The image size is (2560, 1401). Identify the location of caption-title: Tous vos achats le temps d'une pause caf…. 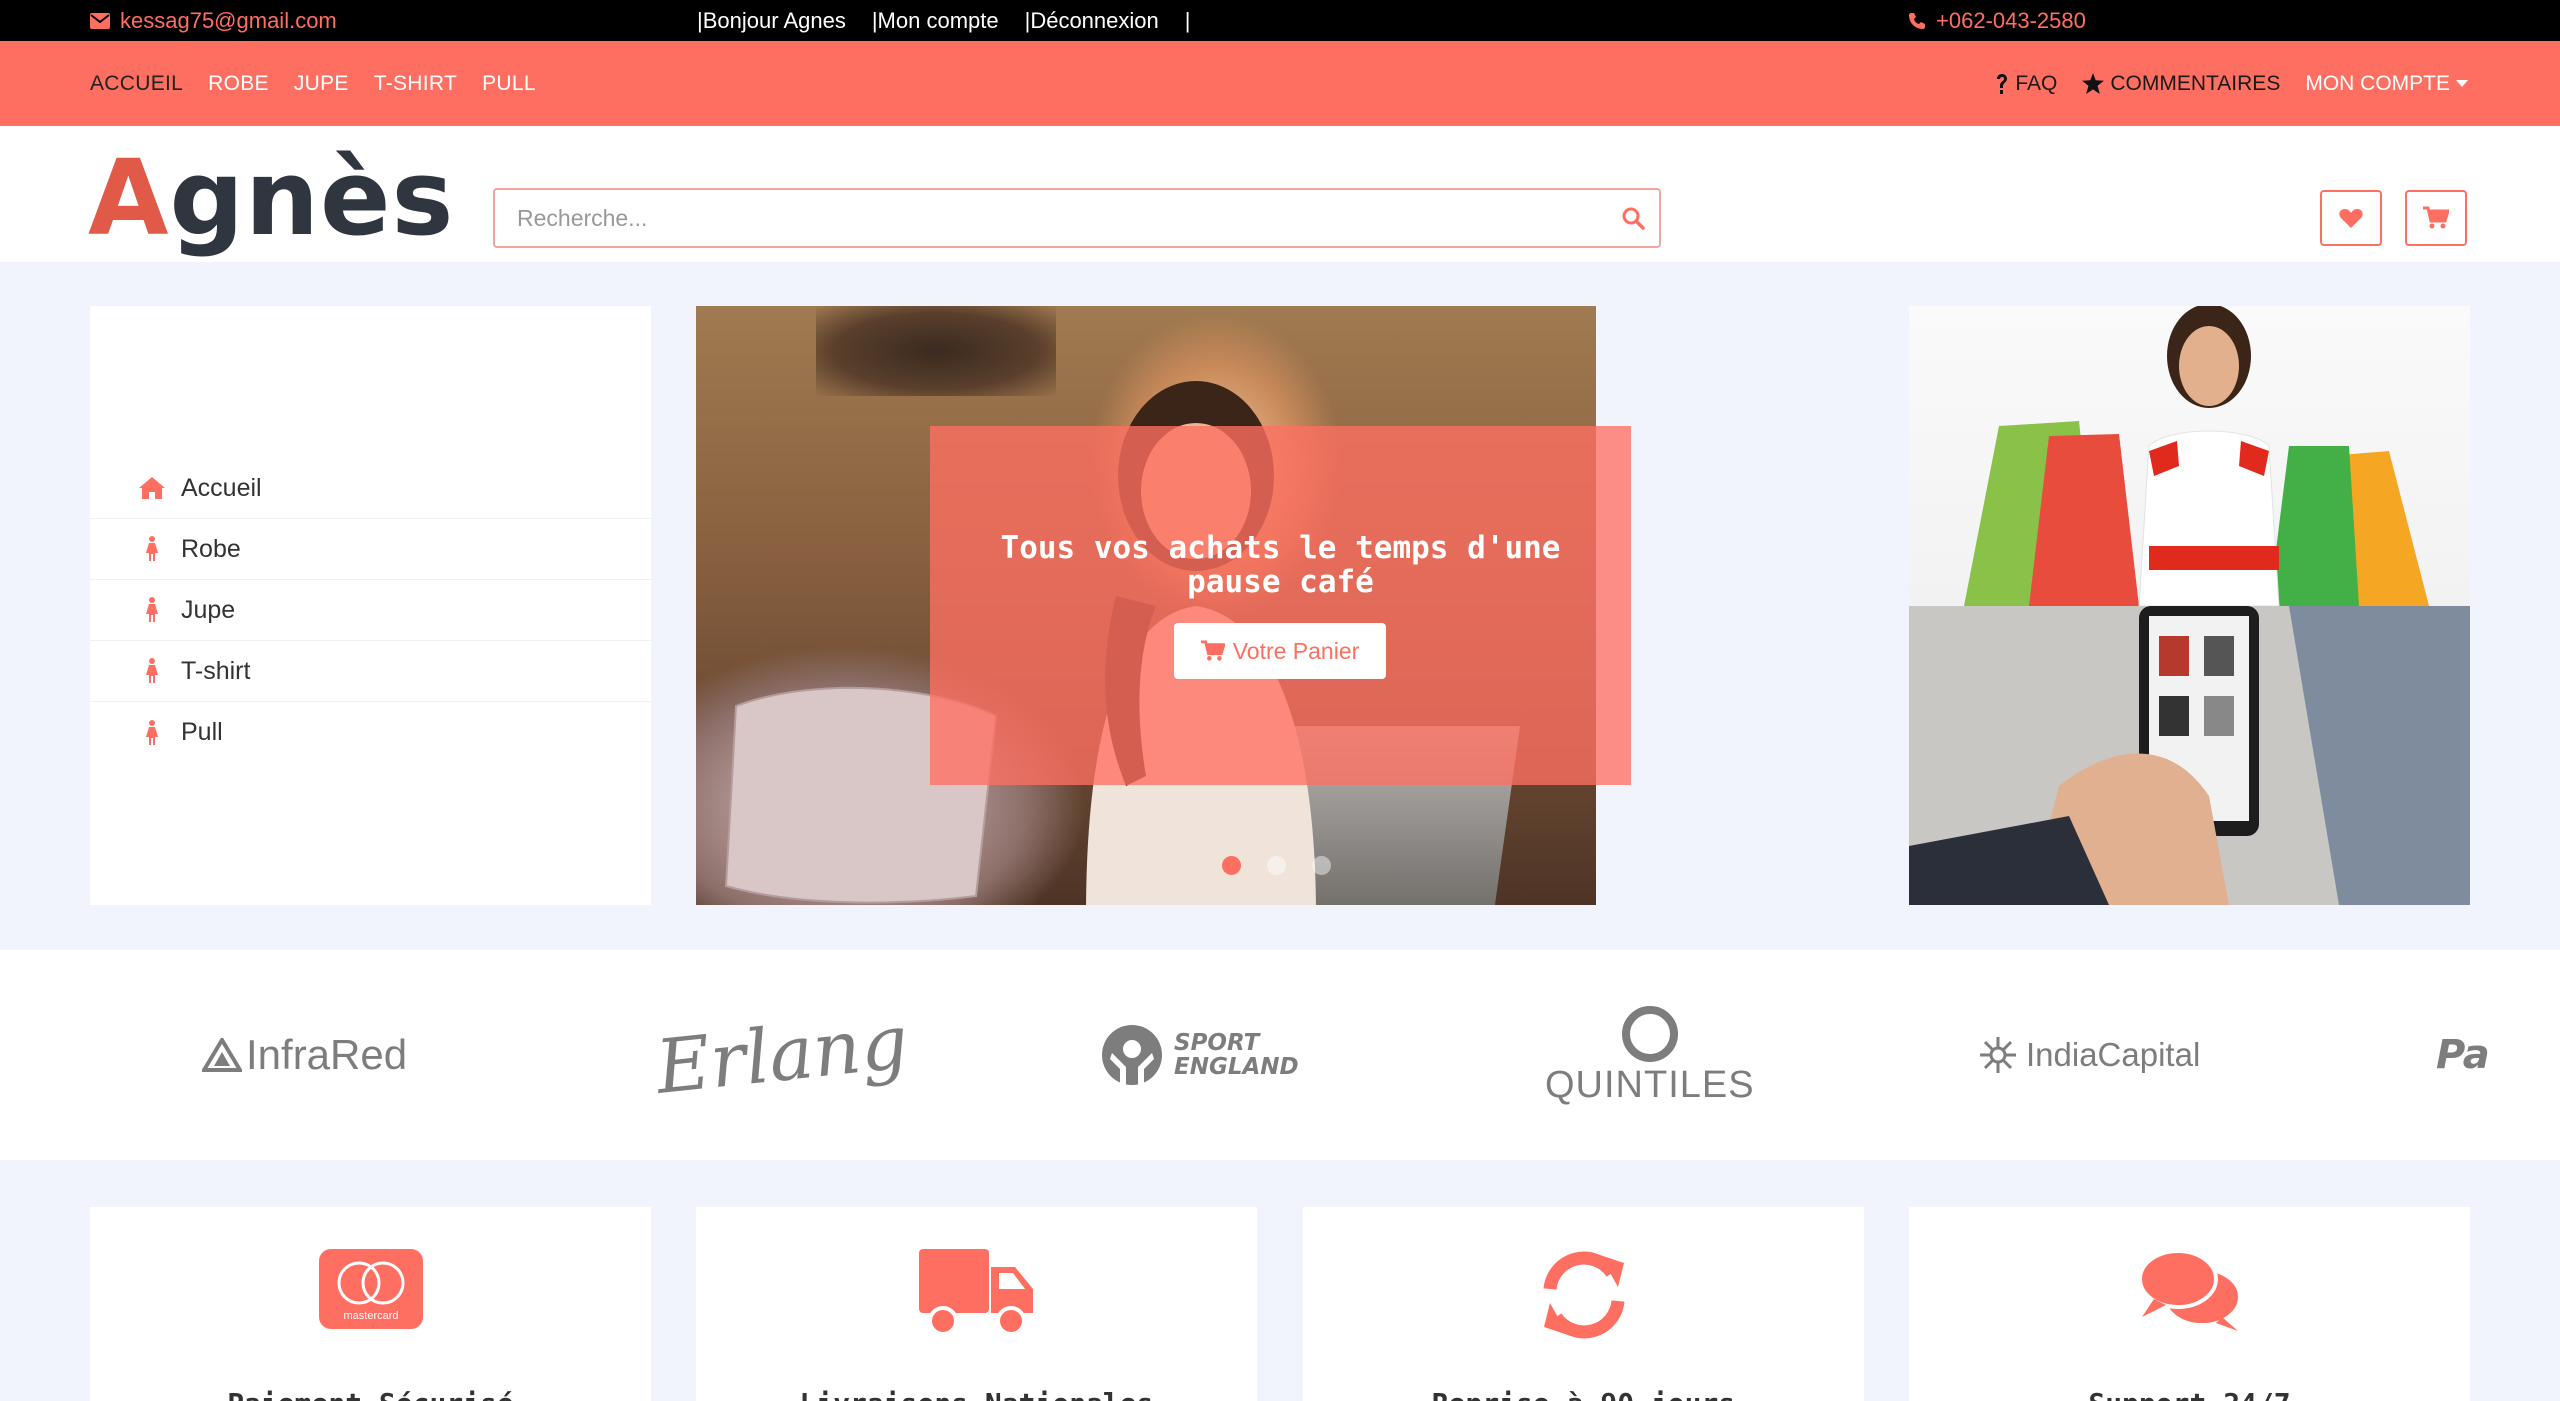
(1280, 565).